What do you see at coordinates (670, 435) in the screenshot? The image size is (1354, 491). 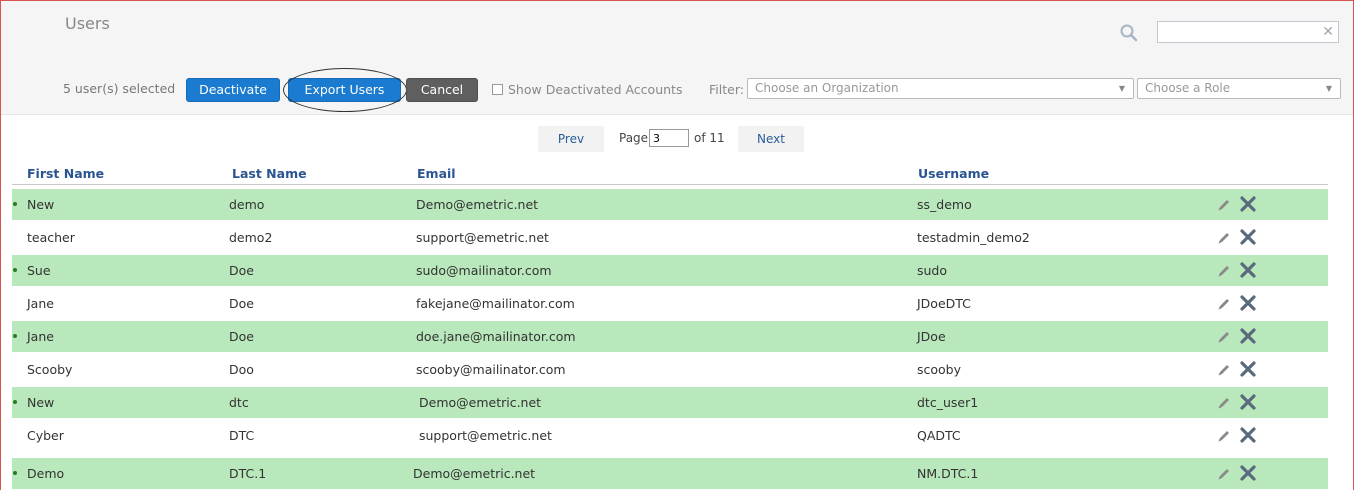 I see `table-row: Cyber DTC support@emetric.net QADTC` at bounding box center [670, 435].